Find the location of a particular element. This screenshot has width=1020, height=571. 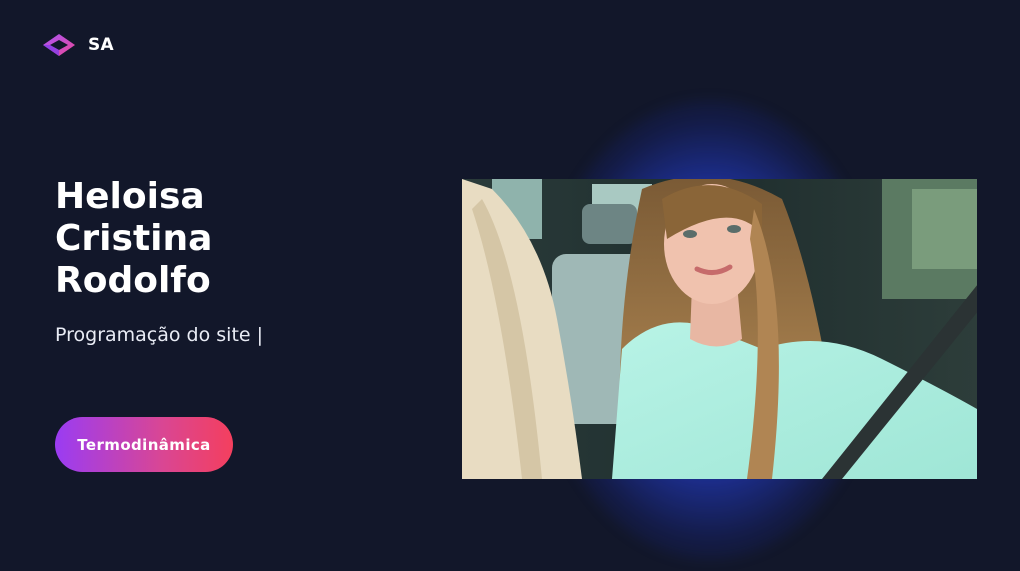

termodinamica-button: Termodinâmica is located at coordinates (144, 444).